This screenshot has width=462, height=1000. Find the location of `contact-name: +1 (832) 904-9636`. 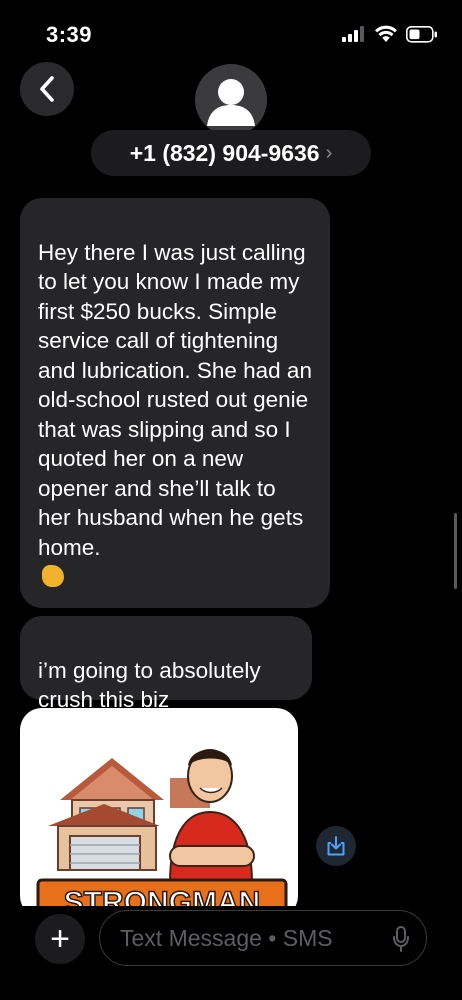

contact-name: +1 (832) 904-9636 is located at coordinates (224, 152).